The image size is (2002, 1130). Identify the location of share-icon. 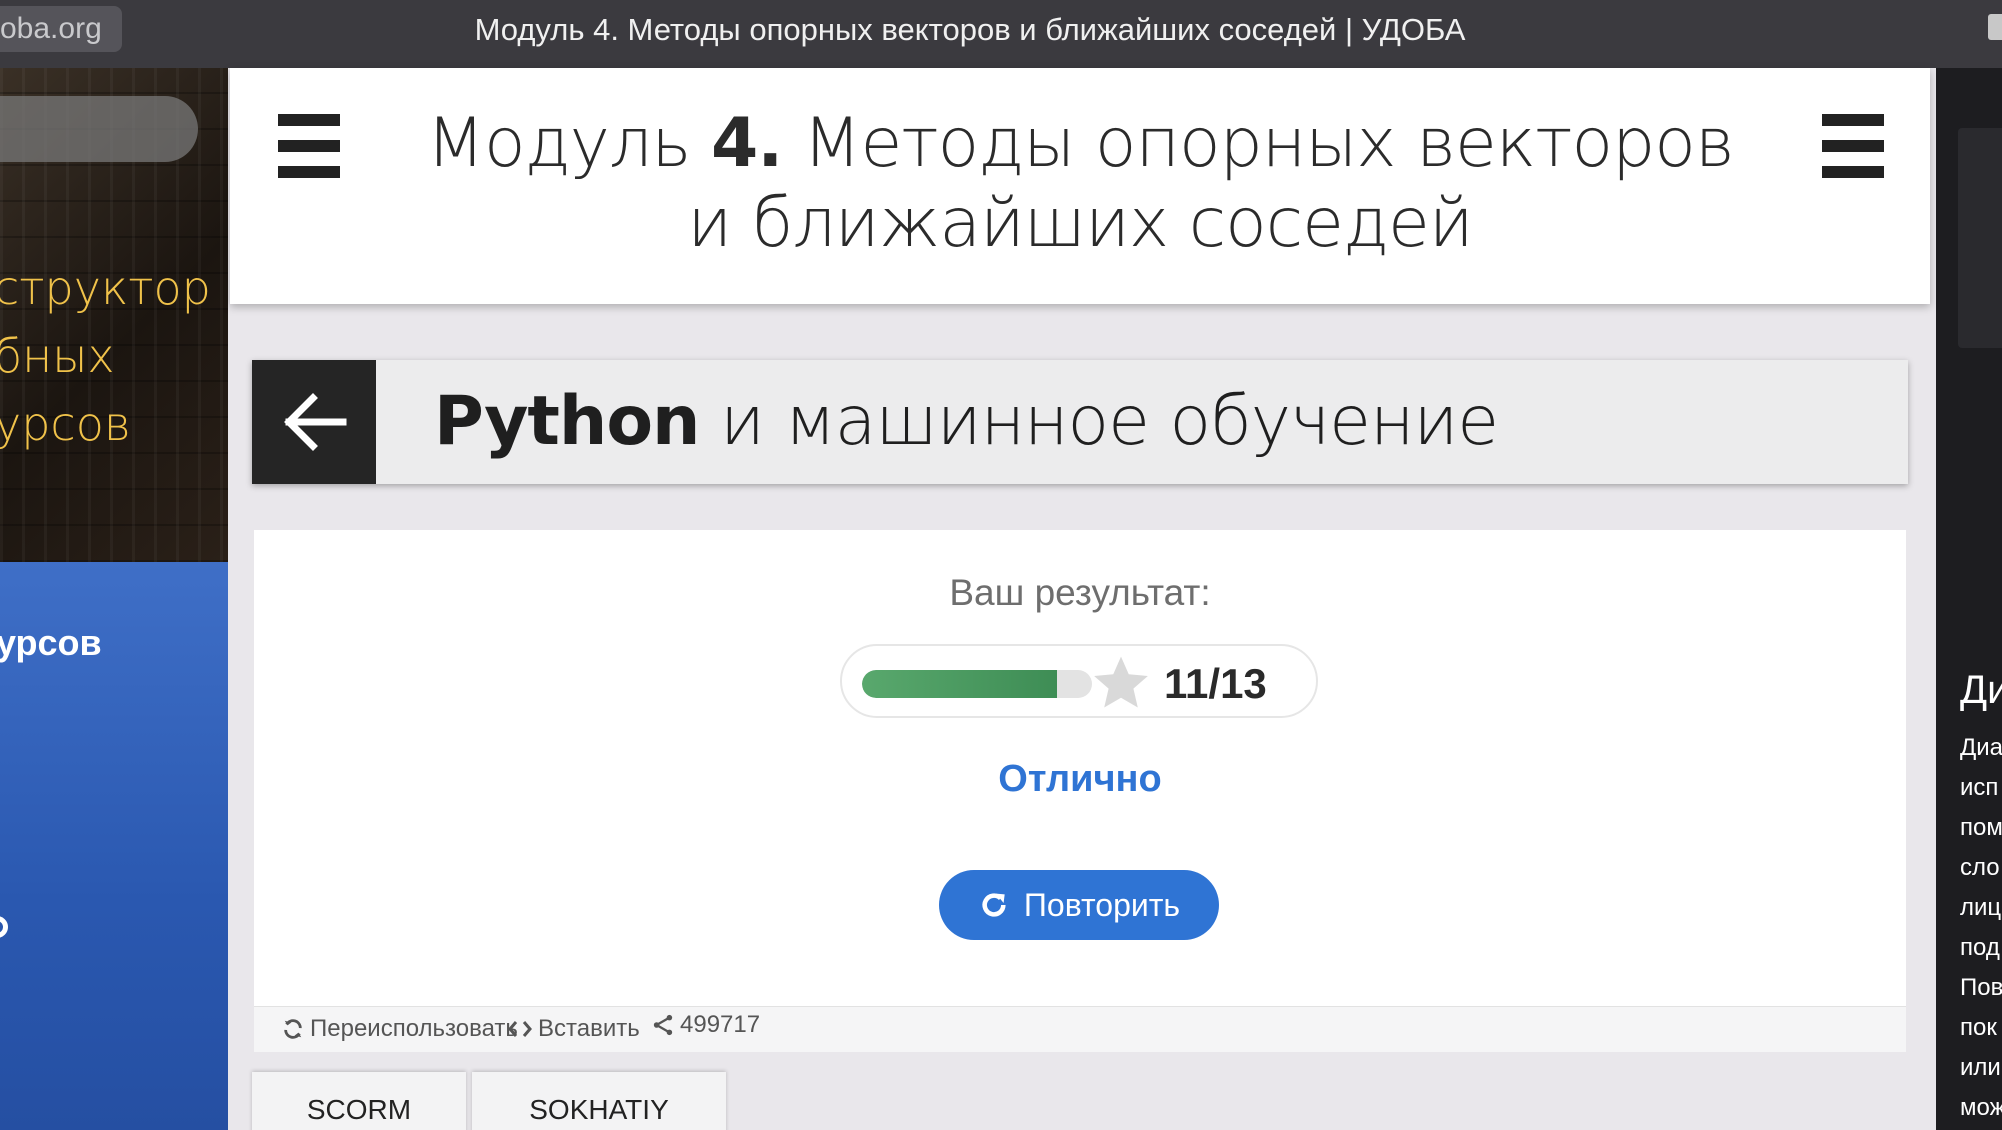
(663, 1025).